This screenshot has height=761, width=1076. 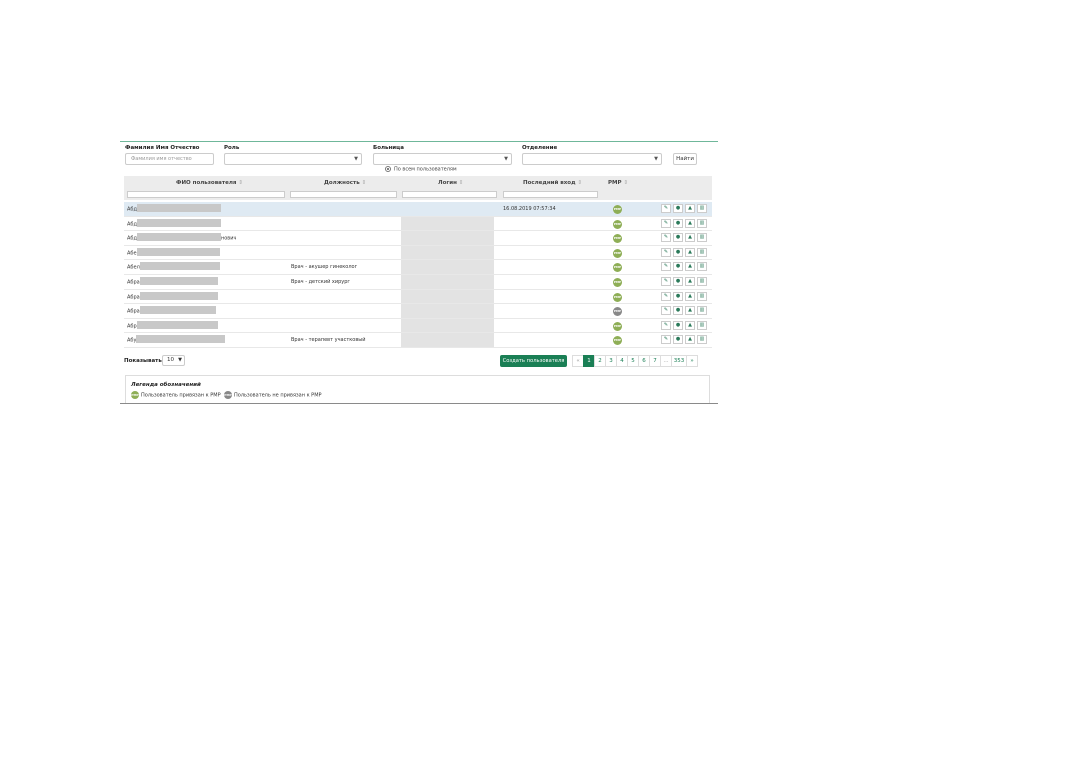 I want to click on all-users-radio-label: По всем пользователям, so click(x=425, y=169).